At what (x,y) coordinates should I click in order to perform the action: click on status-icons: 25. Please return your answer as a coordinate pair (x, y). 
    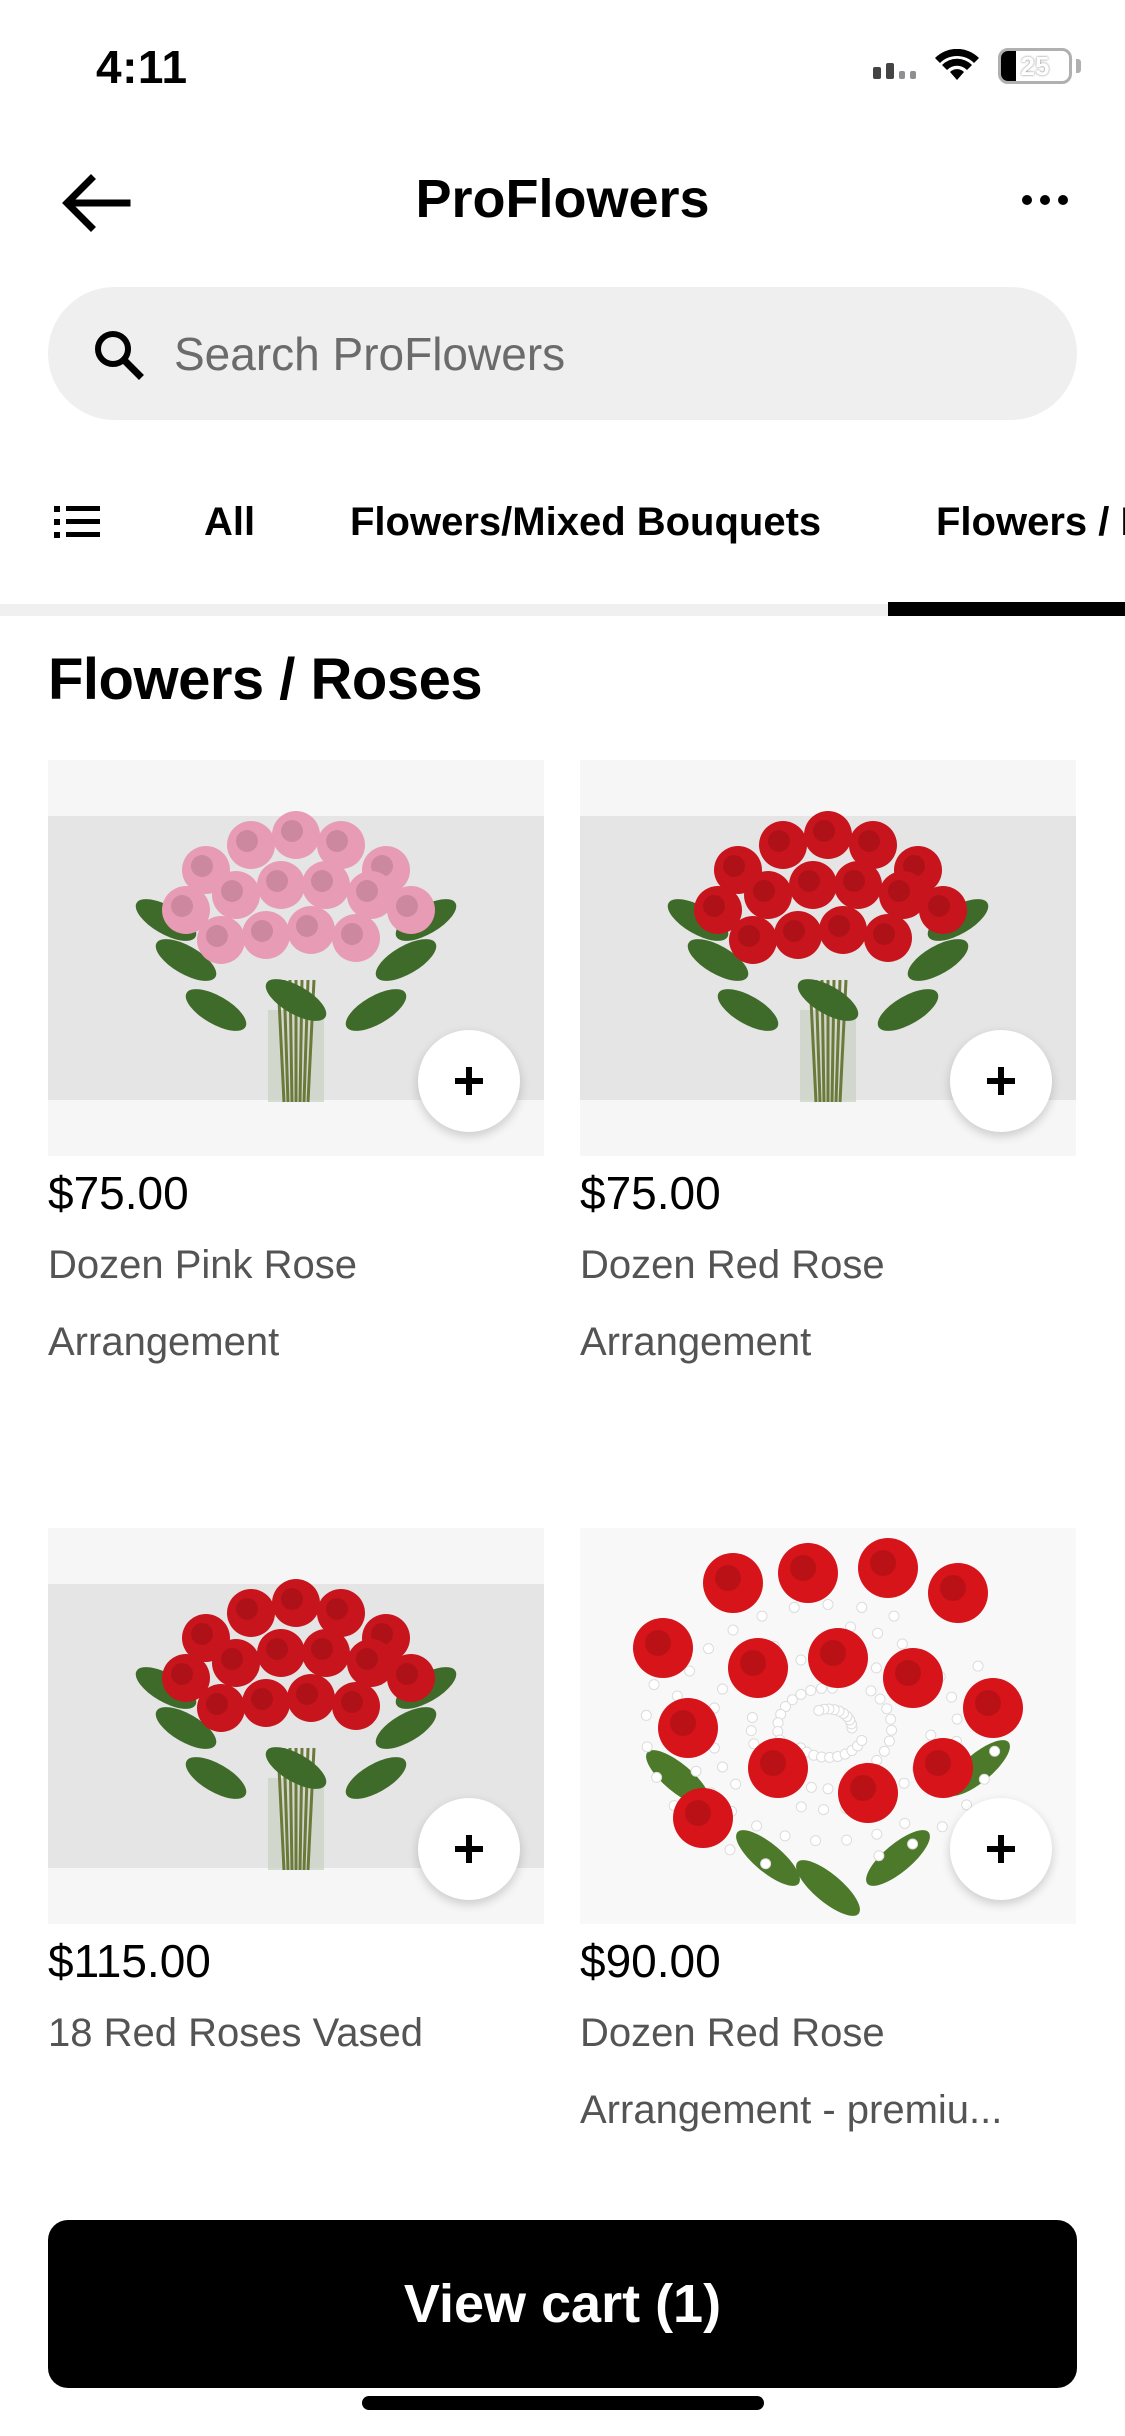
    Looking at the image, I should click on (977, 66).